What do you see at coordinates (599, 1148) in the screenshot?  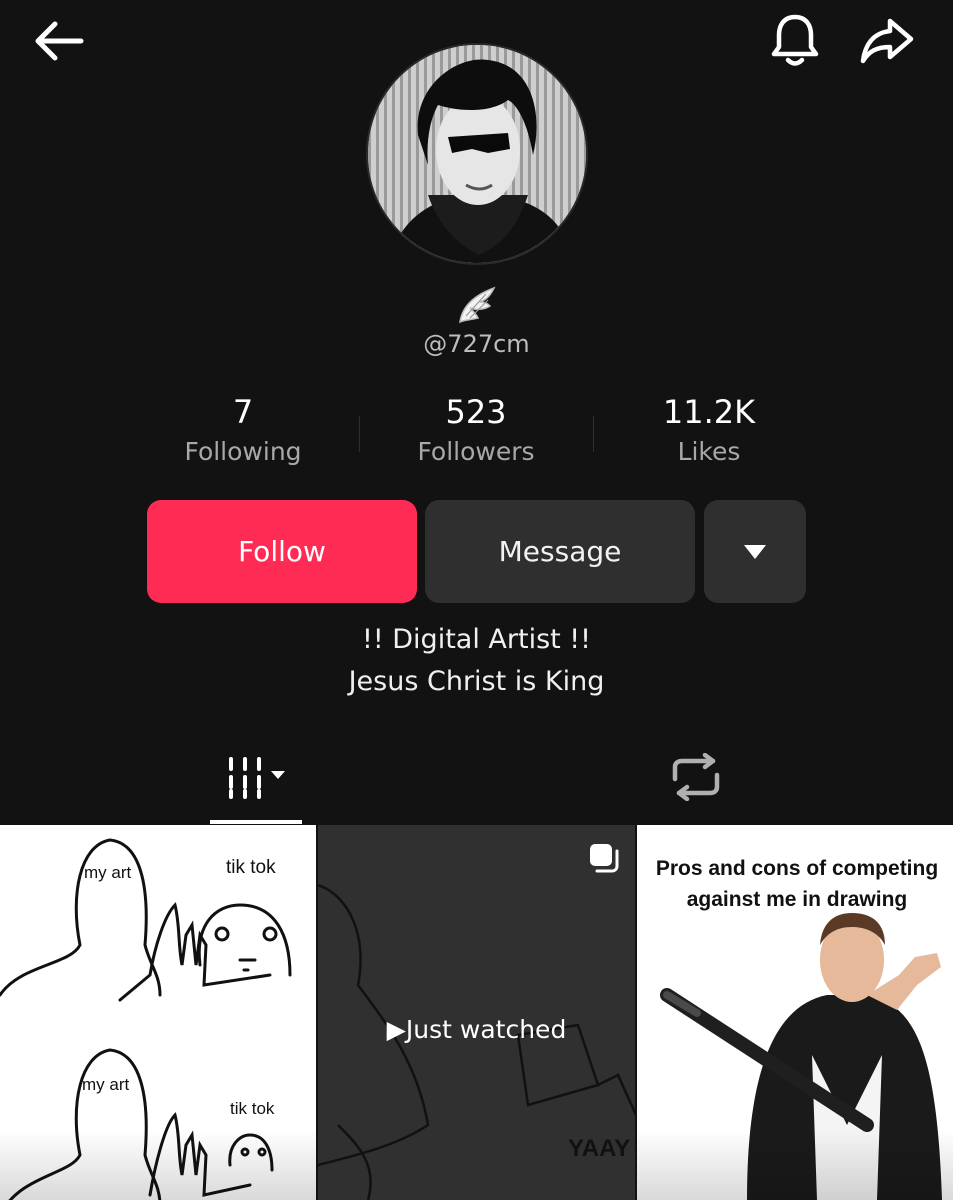 I see `sketch-text: YAAY` at bounding box center [599, 1148].